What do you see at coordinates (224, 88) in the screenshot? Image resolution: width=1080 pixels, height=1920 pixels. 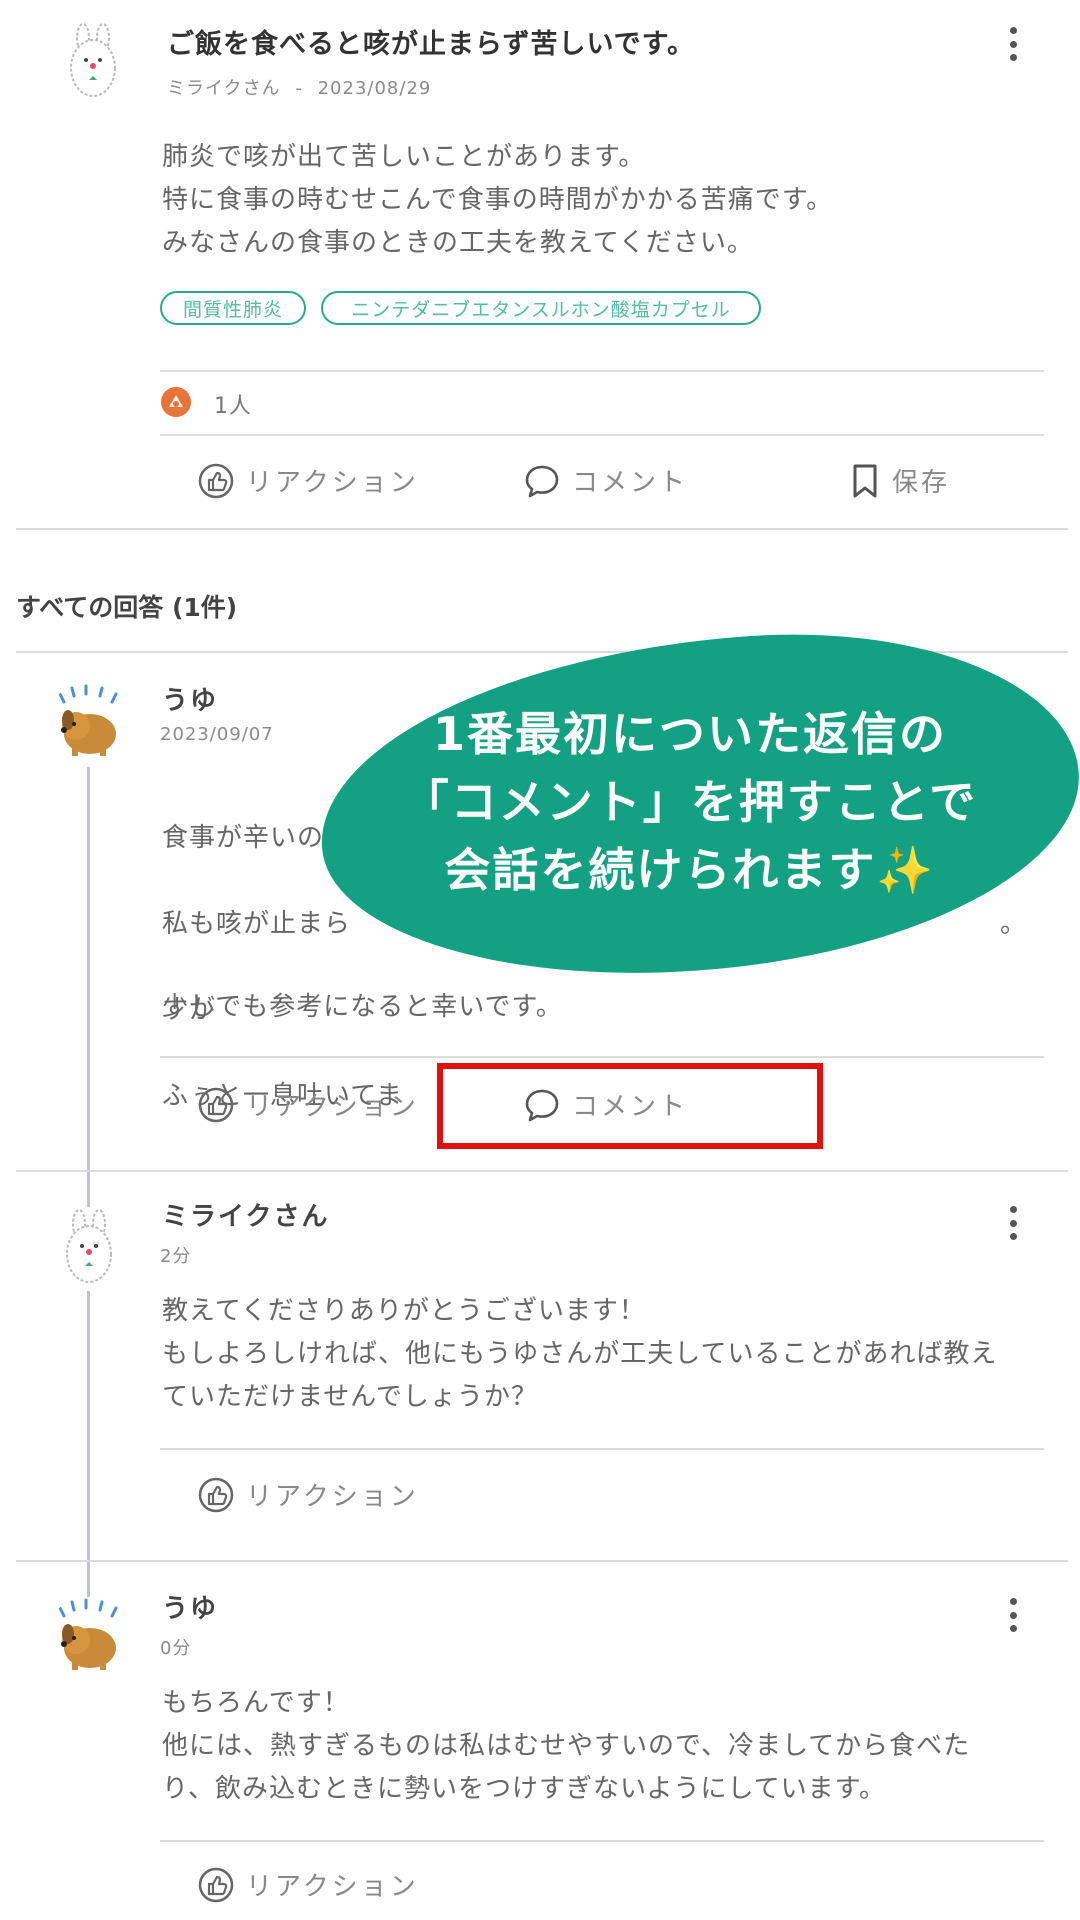 I see `question-author: ミライクさん` at bounding box center [224, 88].